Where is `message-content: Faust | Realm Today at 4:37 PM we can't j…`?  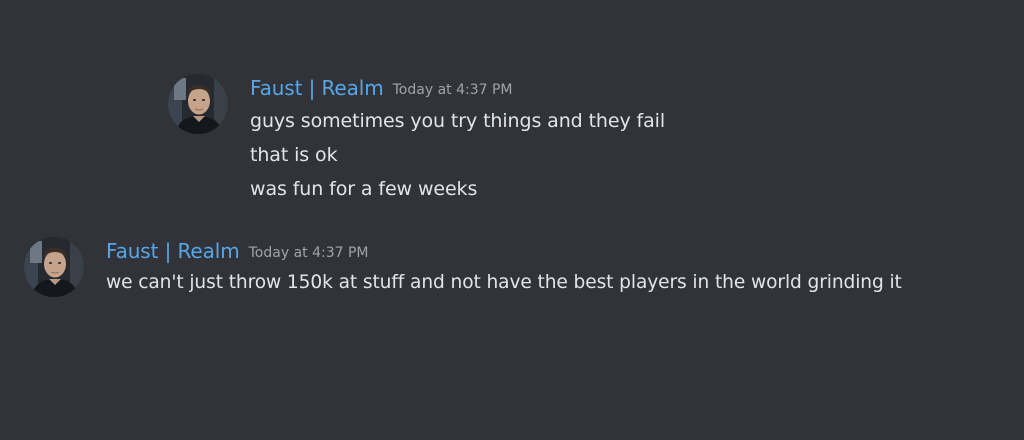
message-content: Faust | Realm Today at 4:37 PM we can't j… is located at coordinates (504, 268).